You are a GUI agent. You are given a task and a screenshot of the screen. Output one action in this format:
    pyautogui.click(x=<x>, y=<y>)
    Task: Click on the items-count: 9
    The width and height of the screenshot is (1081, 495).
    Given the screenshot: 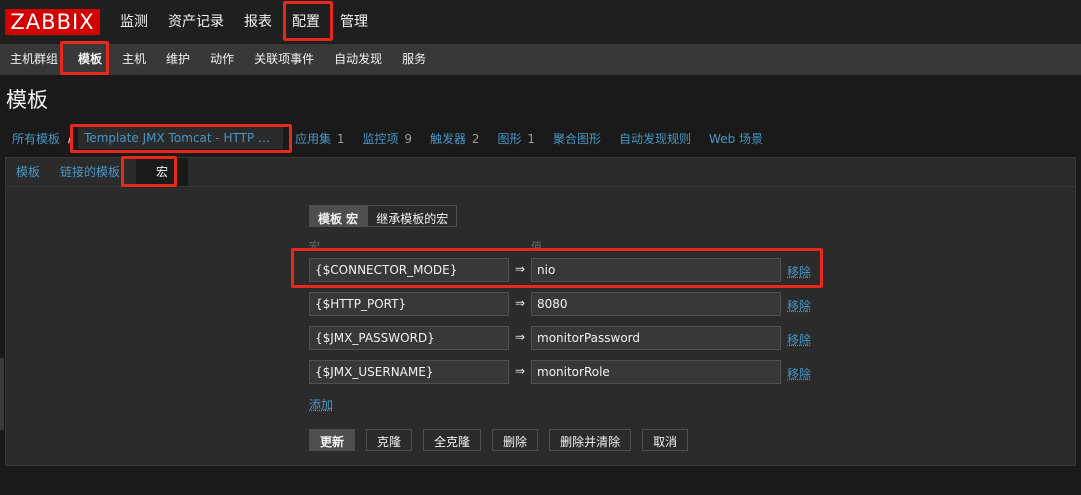 What is the action you would take?
    pyautogui.click(x=408, y=138)
    